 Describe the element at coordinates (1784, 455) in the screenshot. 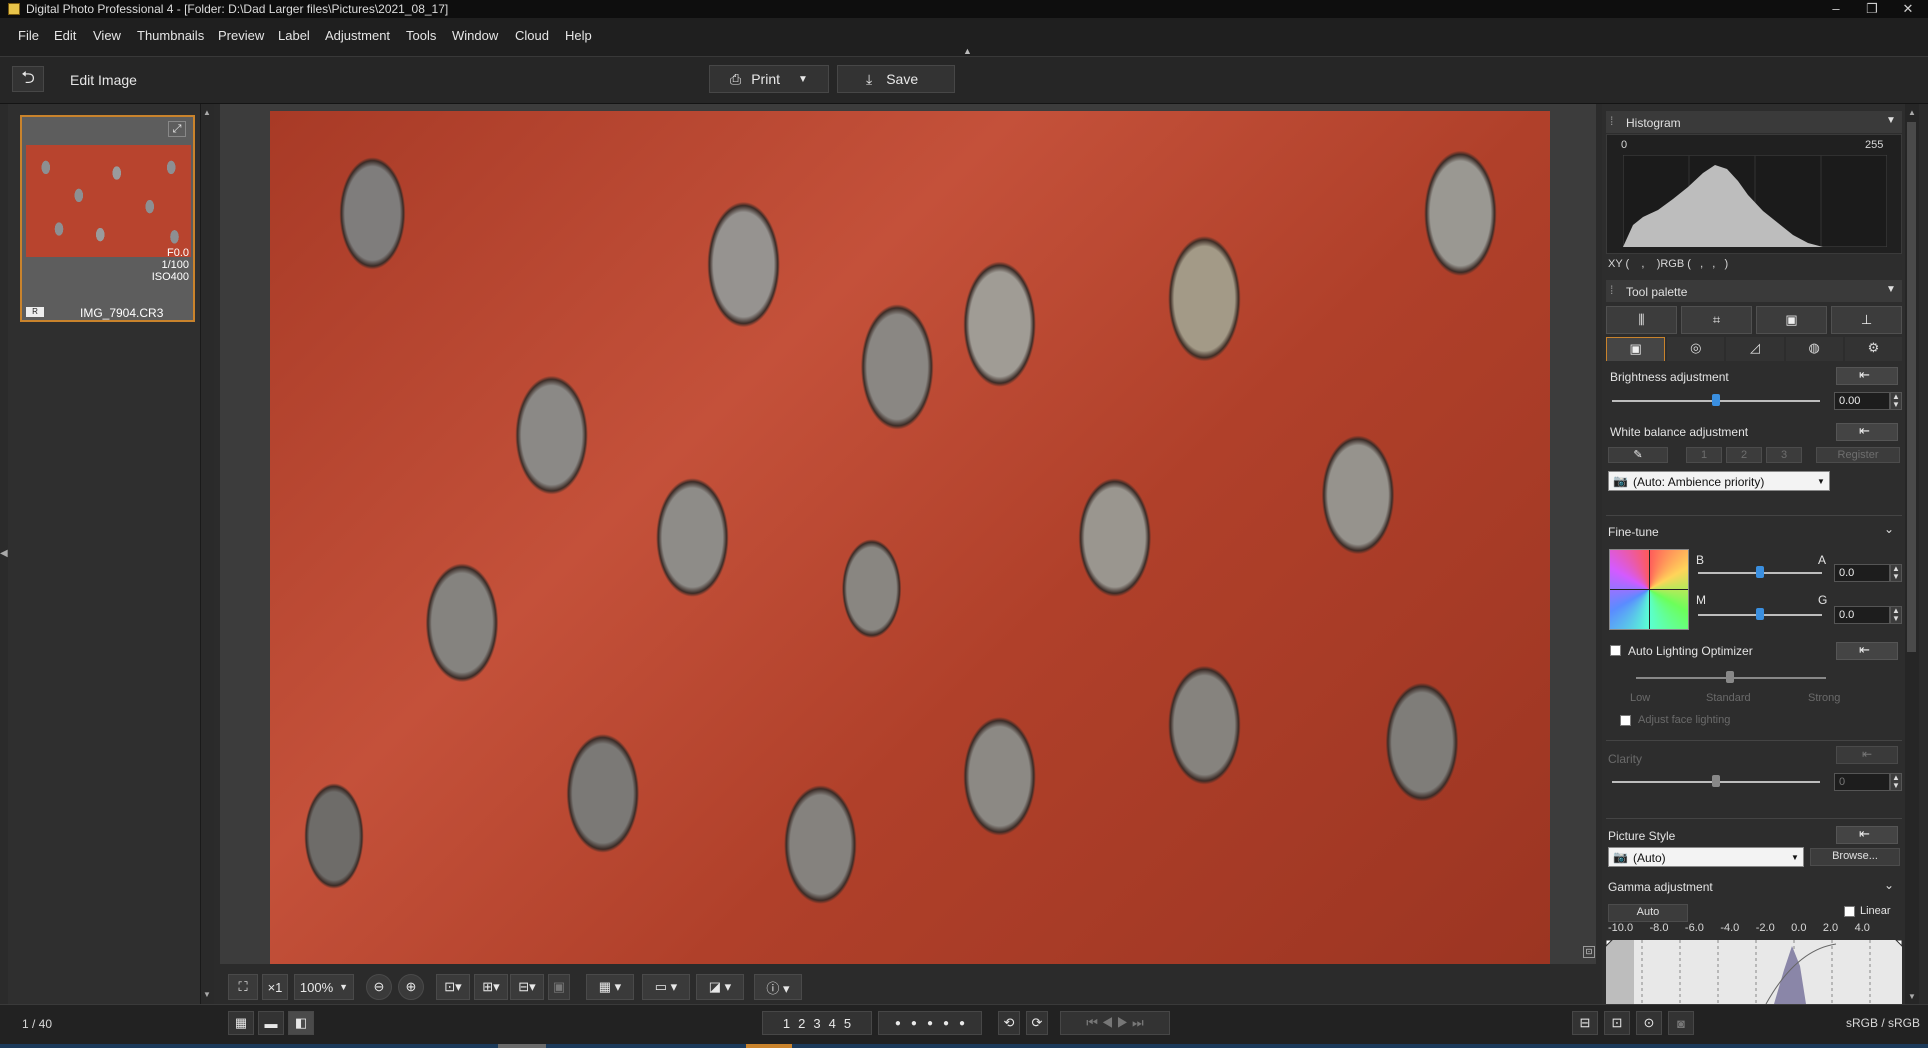

I see `wb-preset-3-button: 3` at that location.